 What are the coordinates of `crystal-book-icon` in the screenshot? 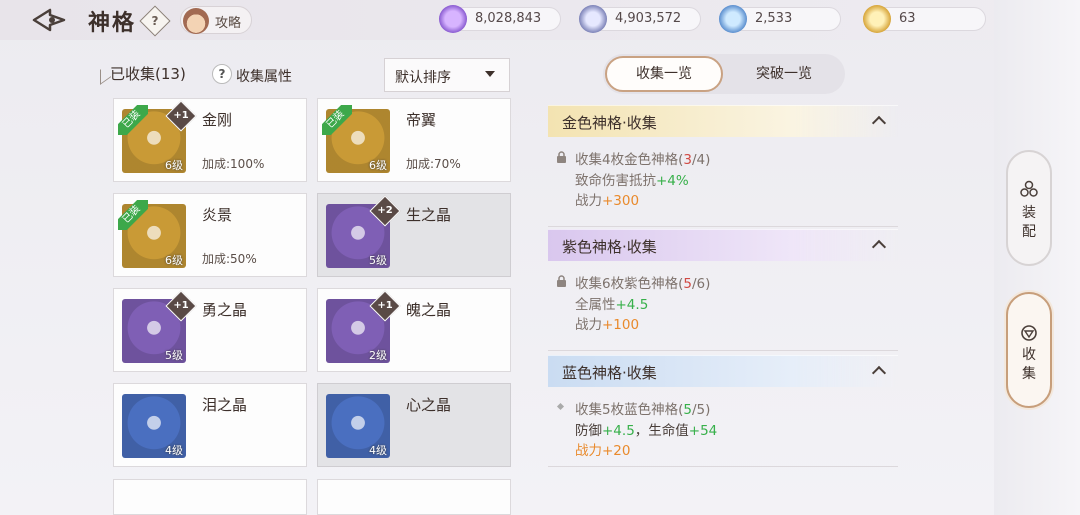 It's located at (453, 19).